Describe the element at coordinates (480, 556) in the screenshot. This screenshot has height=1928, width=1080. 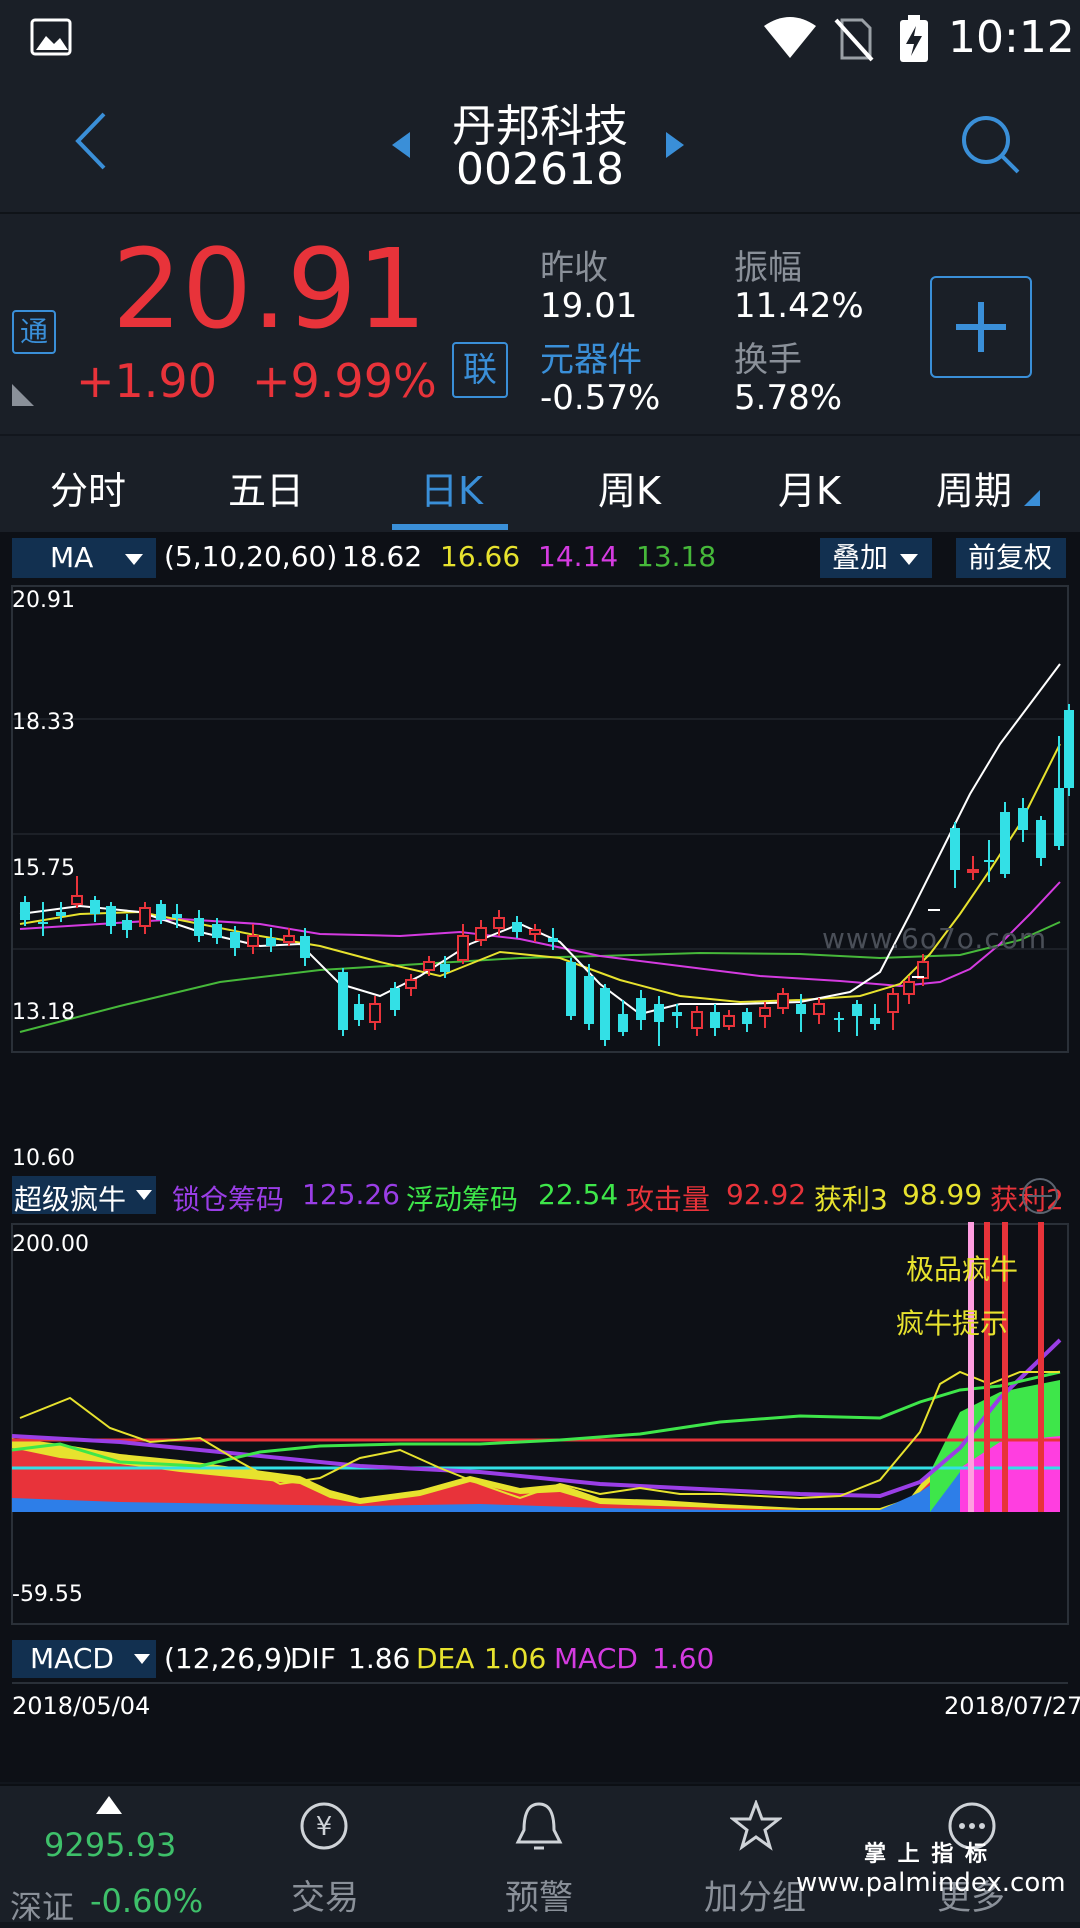
I see `ma10-value: 16.66` at that location.